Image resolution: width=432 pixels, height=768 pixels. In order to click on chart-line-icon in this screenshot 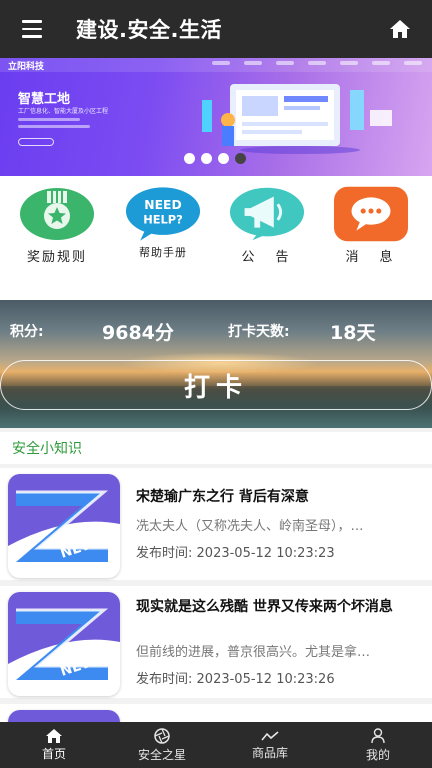, I will do `click(270, 735)`.